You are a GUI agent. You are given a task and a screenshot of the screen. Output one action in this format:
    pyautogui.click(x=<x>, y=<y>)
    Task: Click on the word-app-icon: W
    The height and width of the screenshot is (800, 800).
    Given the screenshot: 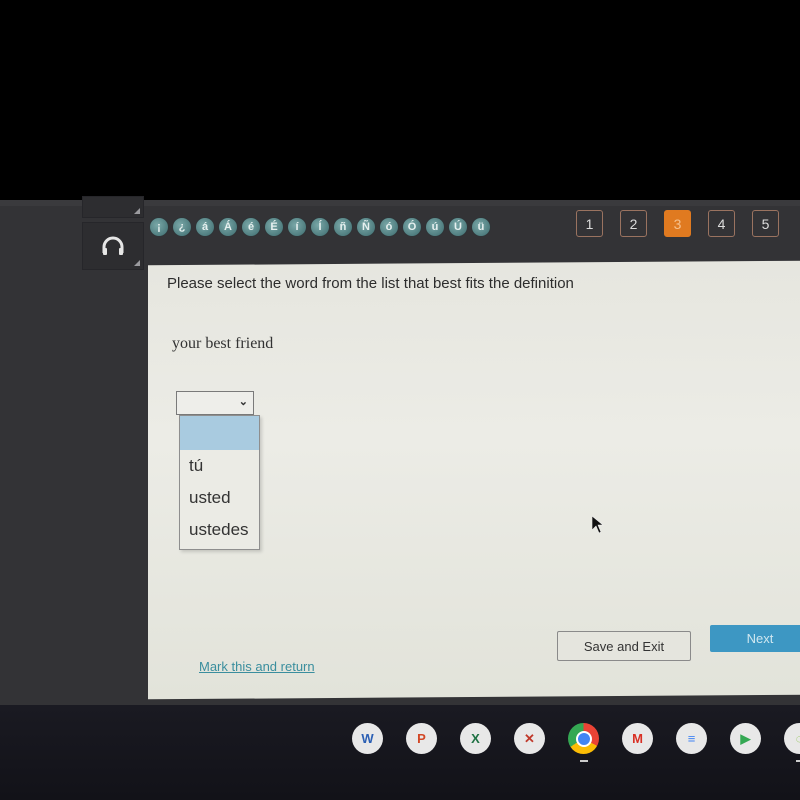 What is the action you would take?
    pyautogui.click(x=367, y=738)
    